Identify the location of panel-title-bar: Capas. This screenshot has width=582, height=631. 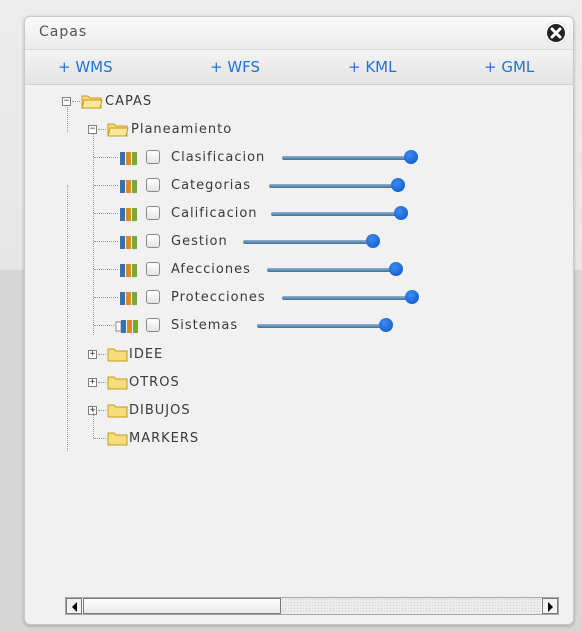
(299, 33).